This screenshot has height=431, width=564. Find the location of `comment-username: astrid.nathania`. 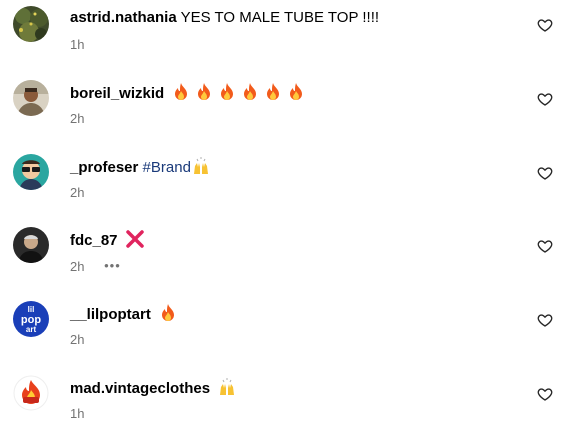

comment-username: astrid.nathania is located at coordinates (123, 17).